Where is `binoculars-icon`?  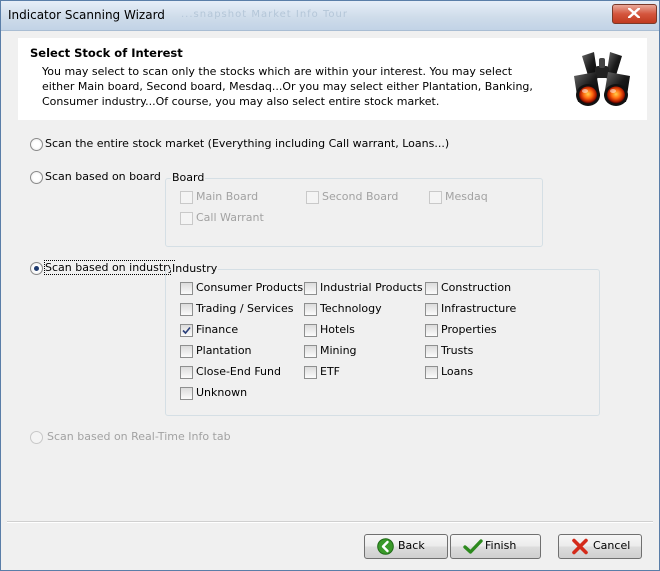
binoculars-icon is located at coordinates (602, 79).